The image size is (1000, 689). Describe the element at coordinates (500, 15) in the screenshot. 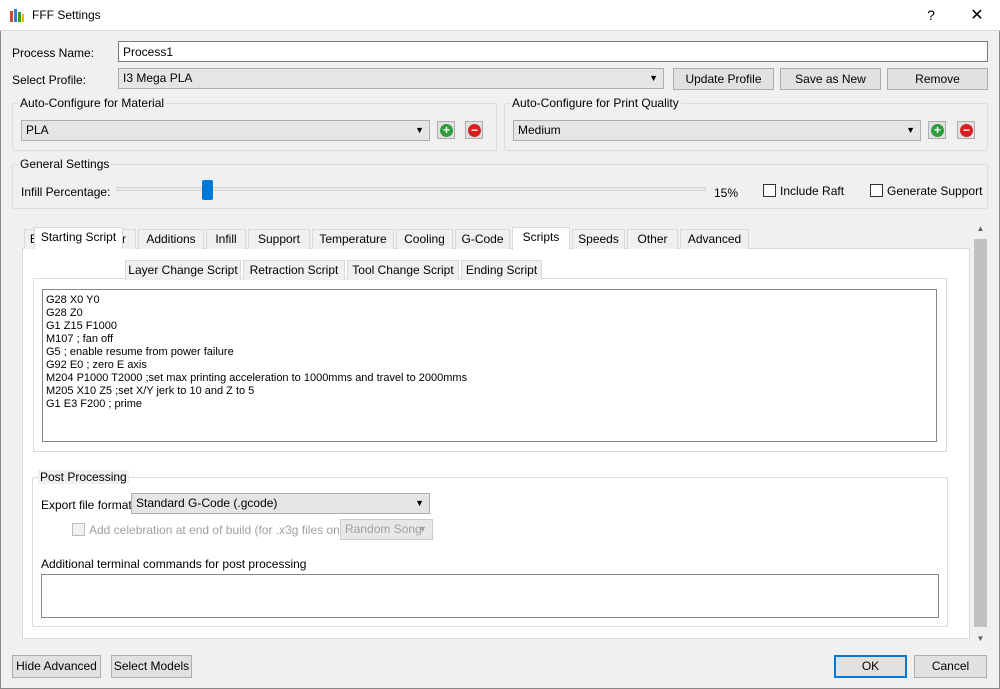

I see `title-bar: FFF Settings ? ✕` at that location.